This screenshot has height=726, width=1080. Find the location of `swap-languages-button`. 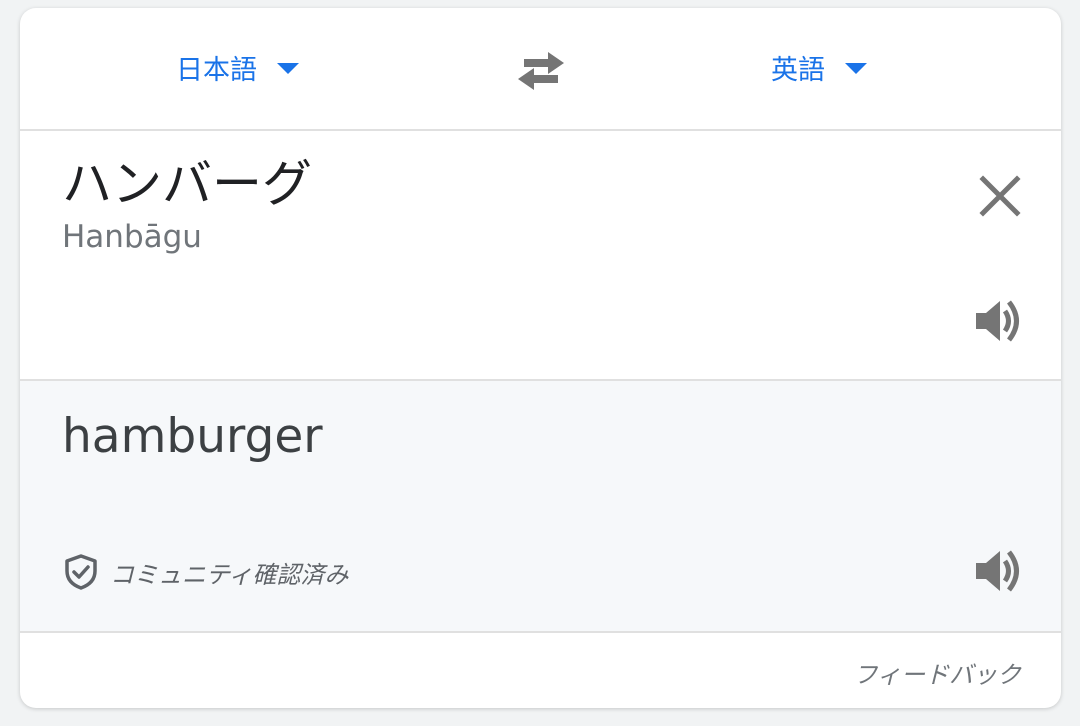

swap-languages-button is located at coordinates (541, 71).